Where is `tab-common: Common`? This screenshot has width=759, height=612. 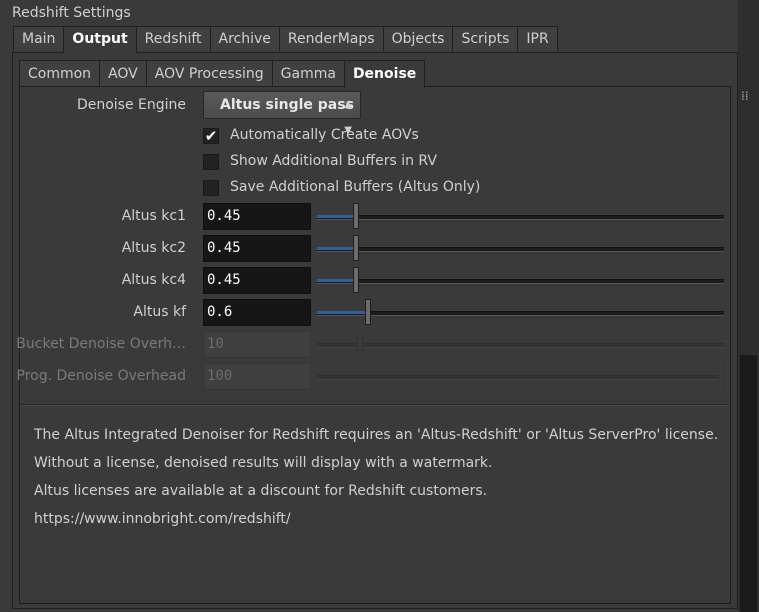
tab-common: Common is located at coordinates (60, 73).